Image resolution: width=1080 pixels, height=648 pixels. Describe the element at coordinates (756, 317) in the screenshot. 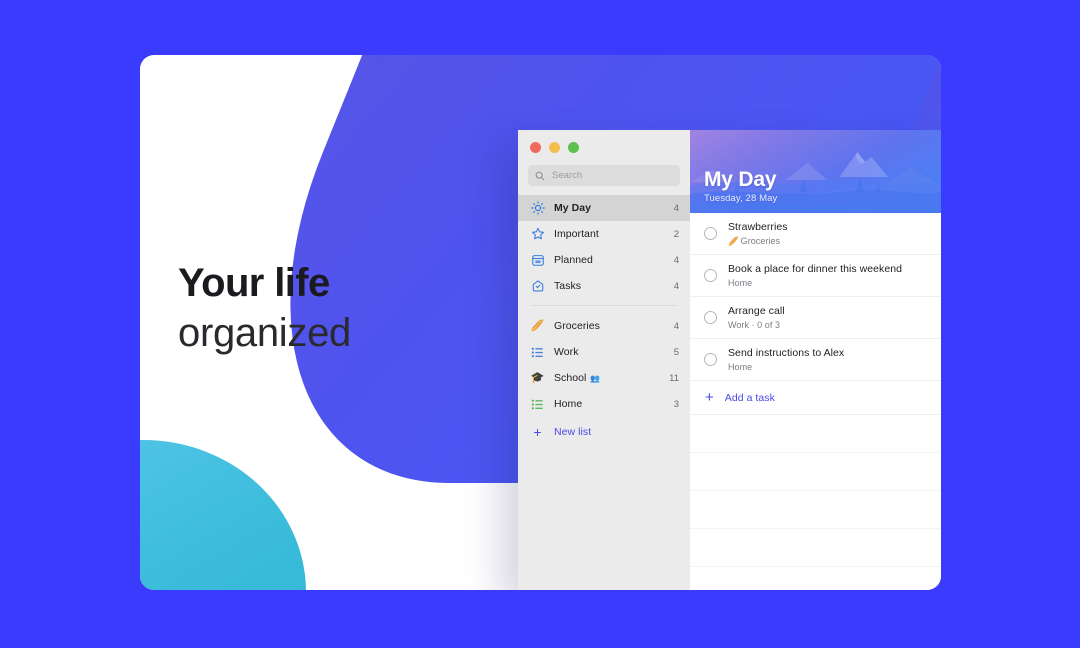

I see `task-texts: Arrange call Work · 0 of 3` at that location.